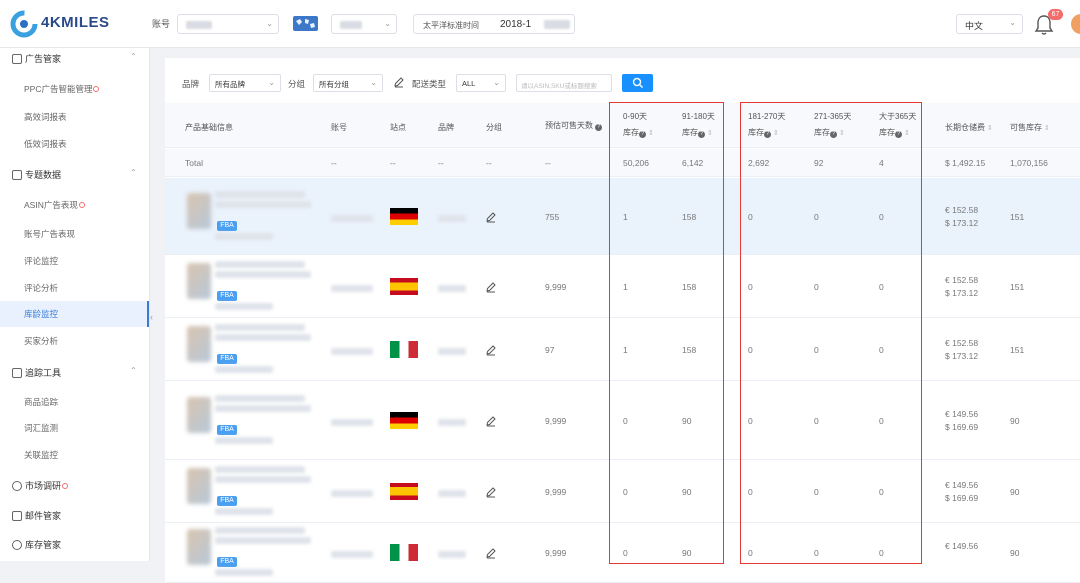 The width and height of the screenshot is (1080, 583). What do you see at coordinates (74, 261) in the screenshot?
I see `sidebar-item-review-monitor: 评论监控` at bounding box center [74, 261].